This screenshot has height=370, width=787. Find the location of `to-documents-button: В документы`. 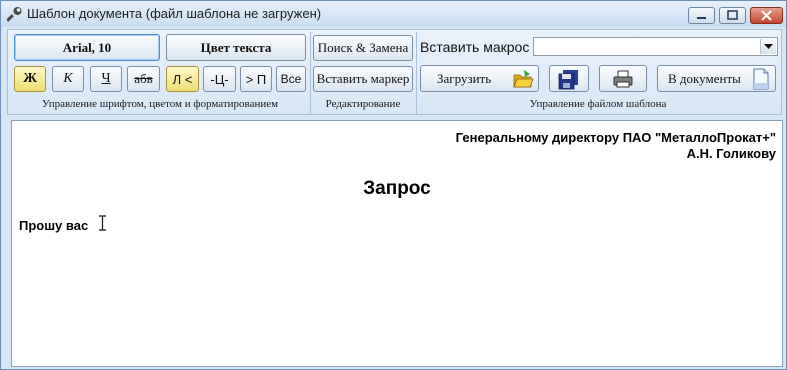

to-documents-button: В документы is located at coordinates (716, 78).